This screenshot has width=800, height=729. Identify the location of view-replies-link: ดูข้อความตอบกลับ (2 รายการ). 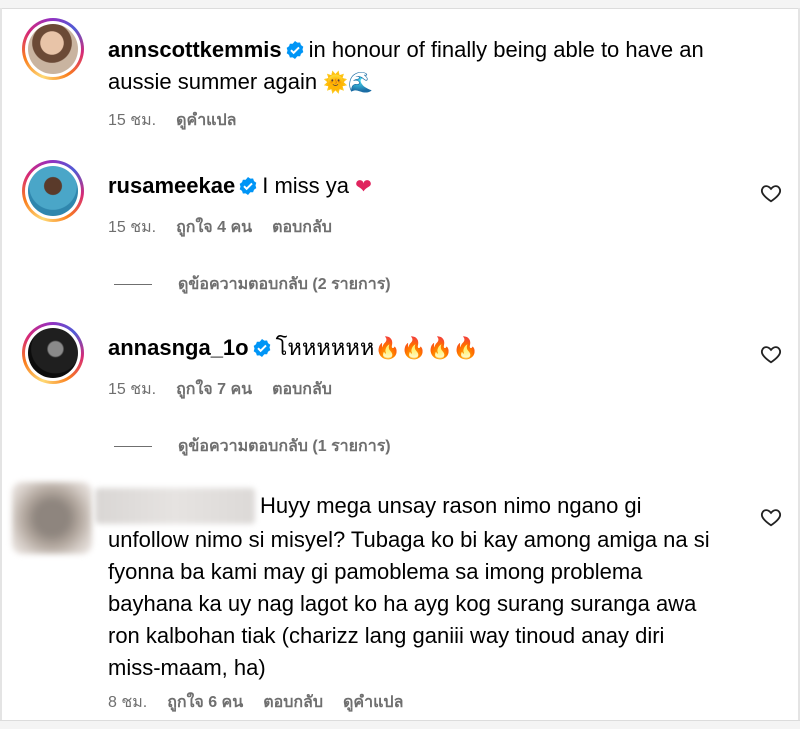
(252, 284).